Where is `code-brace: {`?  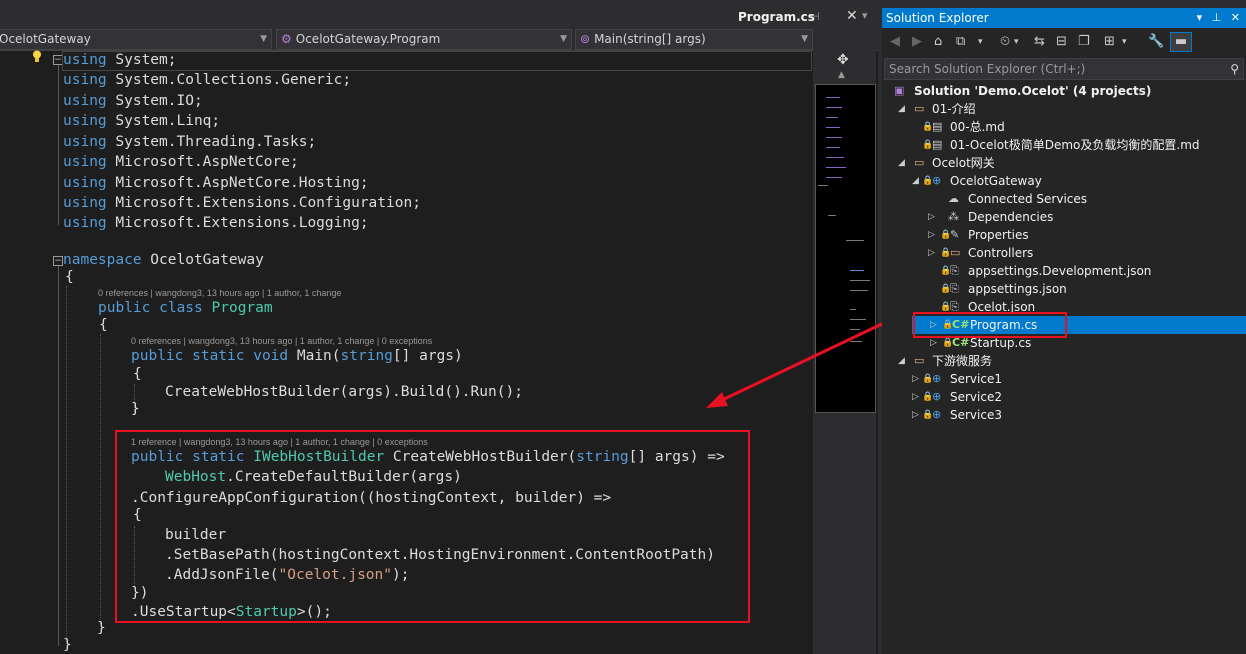 code-brace: { is located at coordinates (69, 277).